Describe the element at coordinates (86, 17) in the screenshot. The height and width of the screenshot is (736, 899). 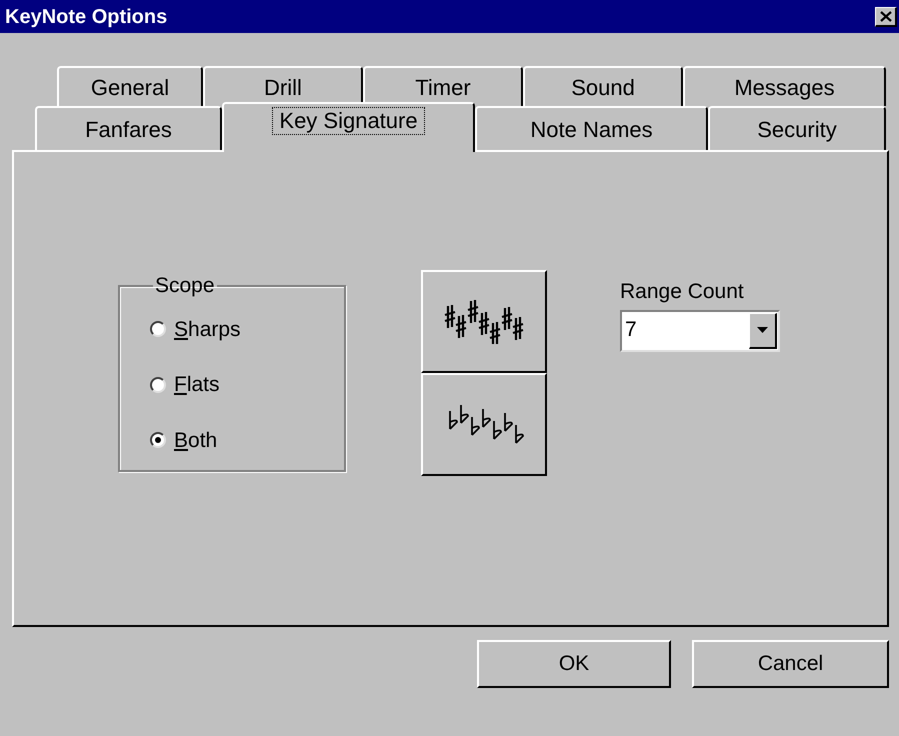
I see `window-title: KeyNote Options` at that location.